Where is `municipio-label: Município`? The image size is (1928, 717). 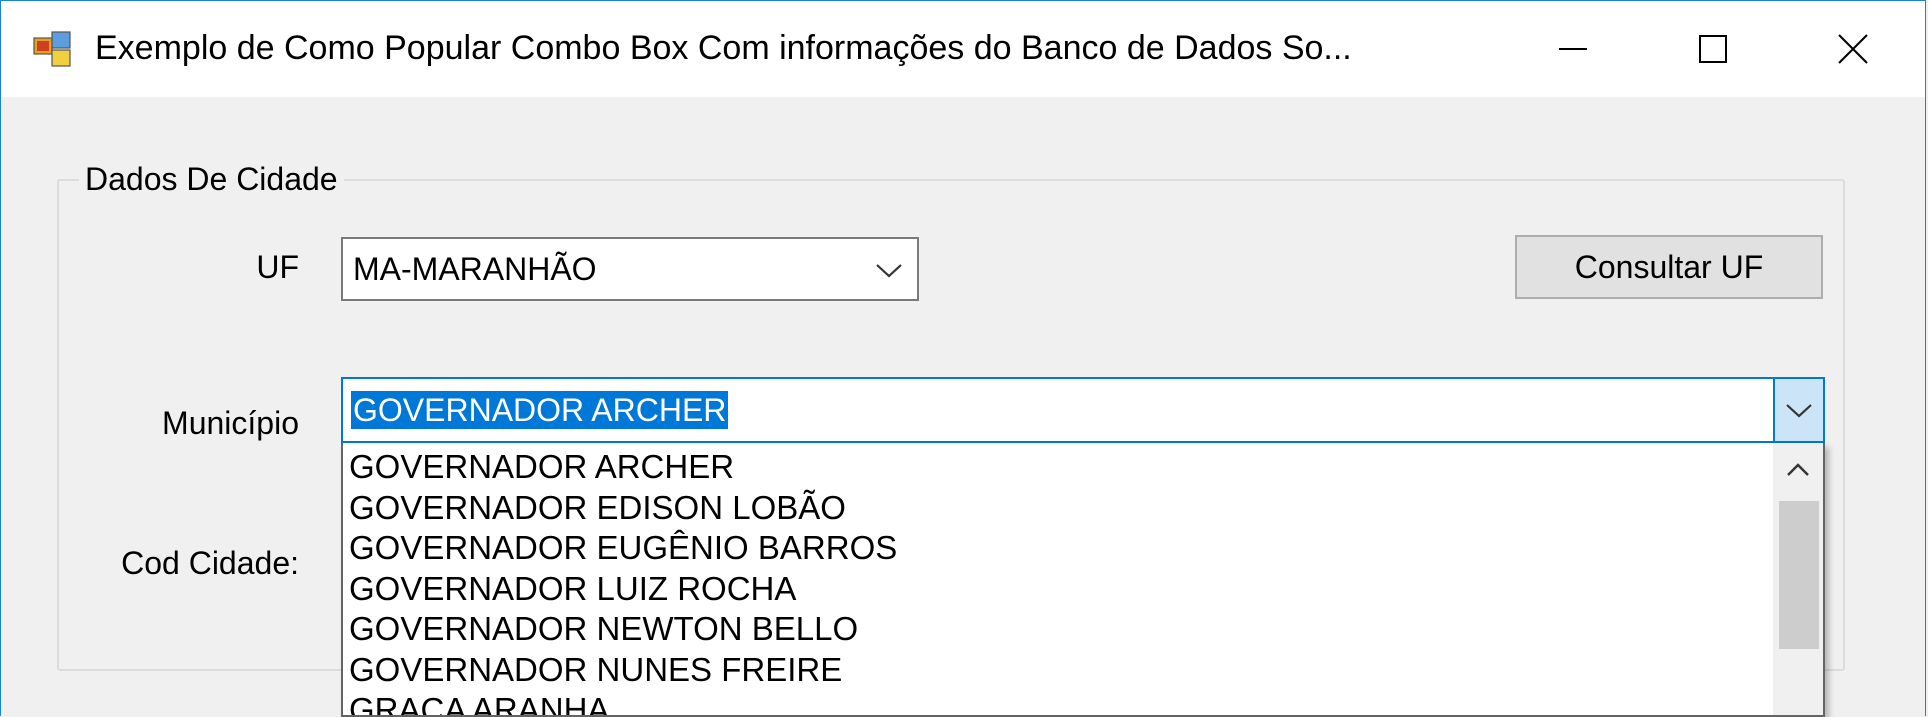
municipio-label: Município is located at coordinates (230, 423).